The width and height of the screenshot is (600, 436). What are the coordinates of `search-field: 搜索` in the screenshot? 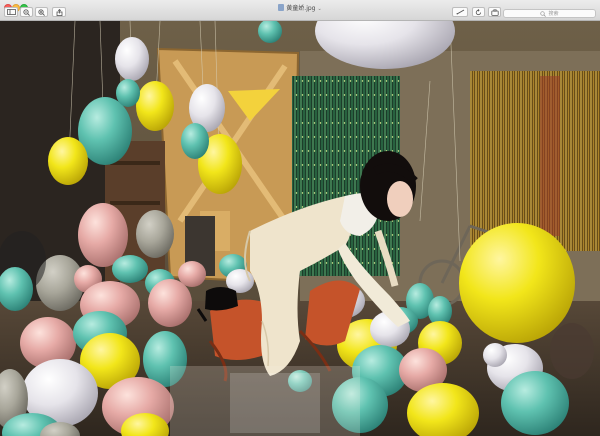 It's located at (549, 13).